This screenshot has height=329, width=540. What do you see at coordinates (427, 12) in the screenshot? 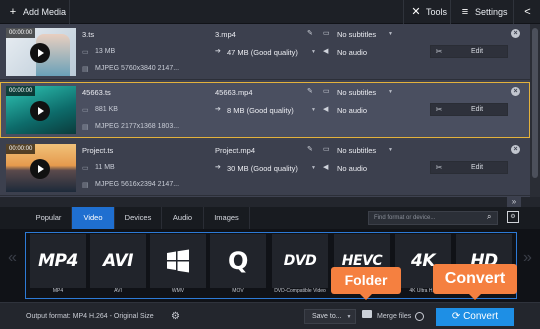
I see `tools-button: ✕ Tools` at bounding box center [427, 12].